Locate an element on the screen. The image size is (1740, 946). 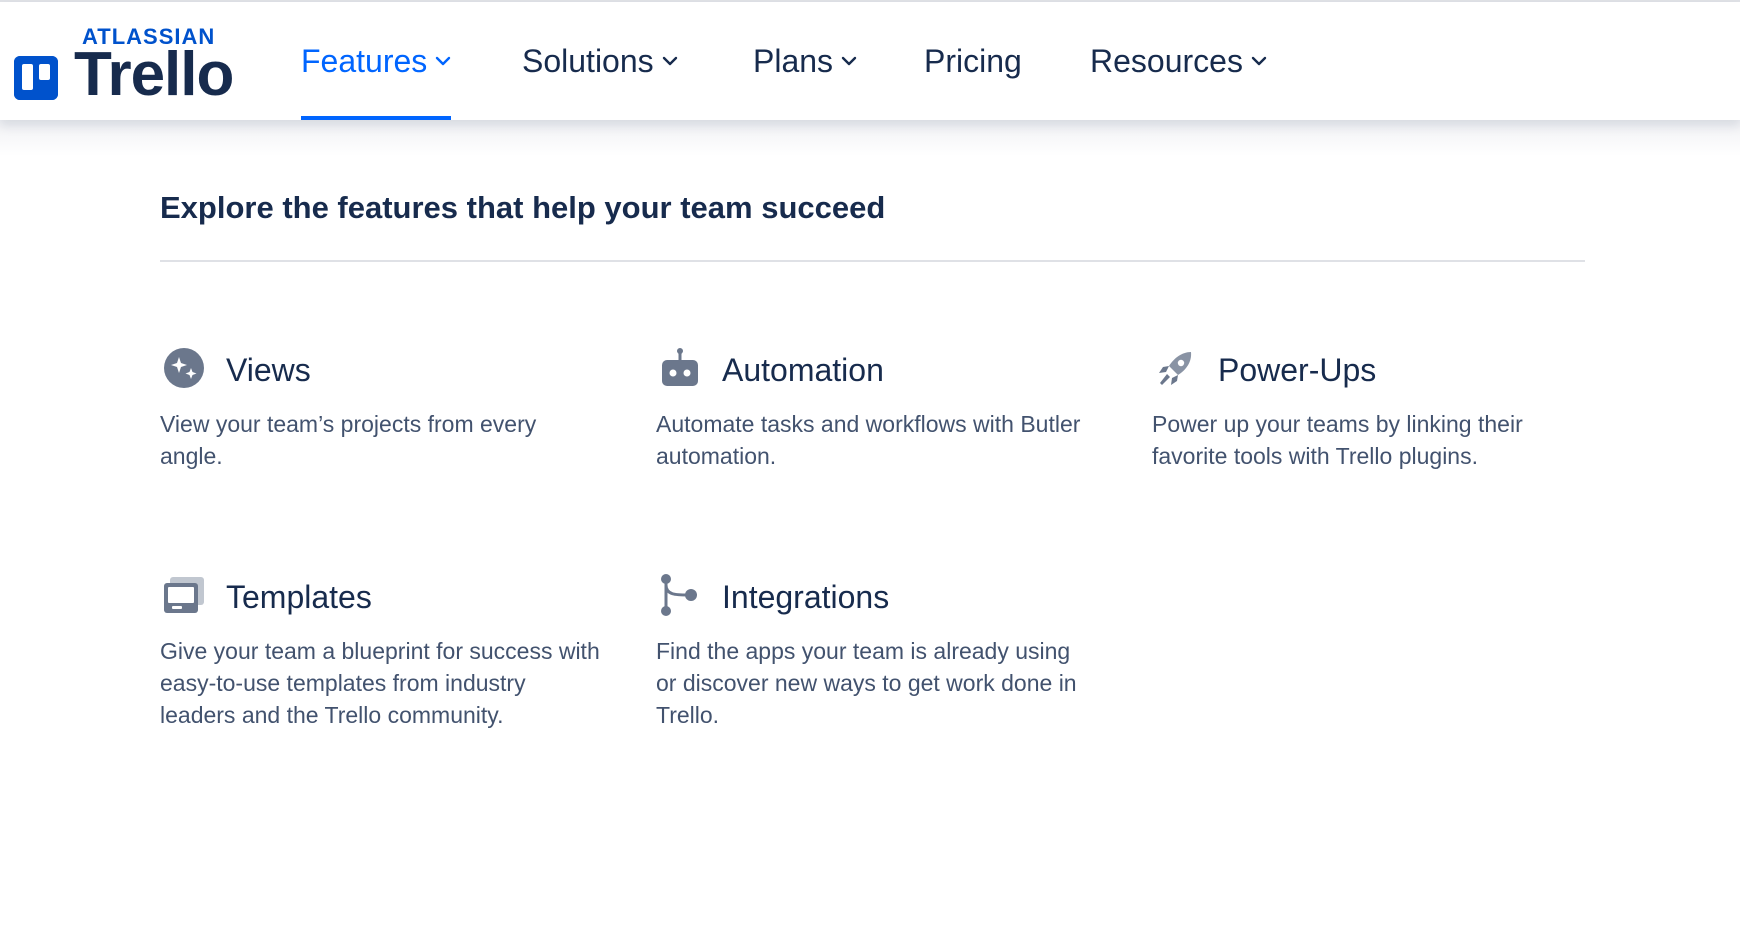
feature-integrations-title: Integrations is located at coordinates (806, 597).